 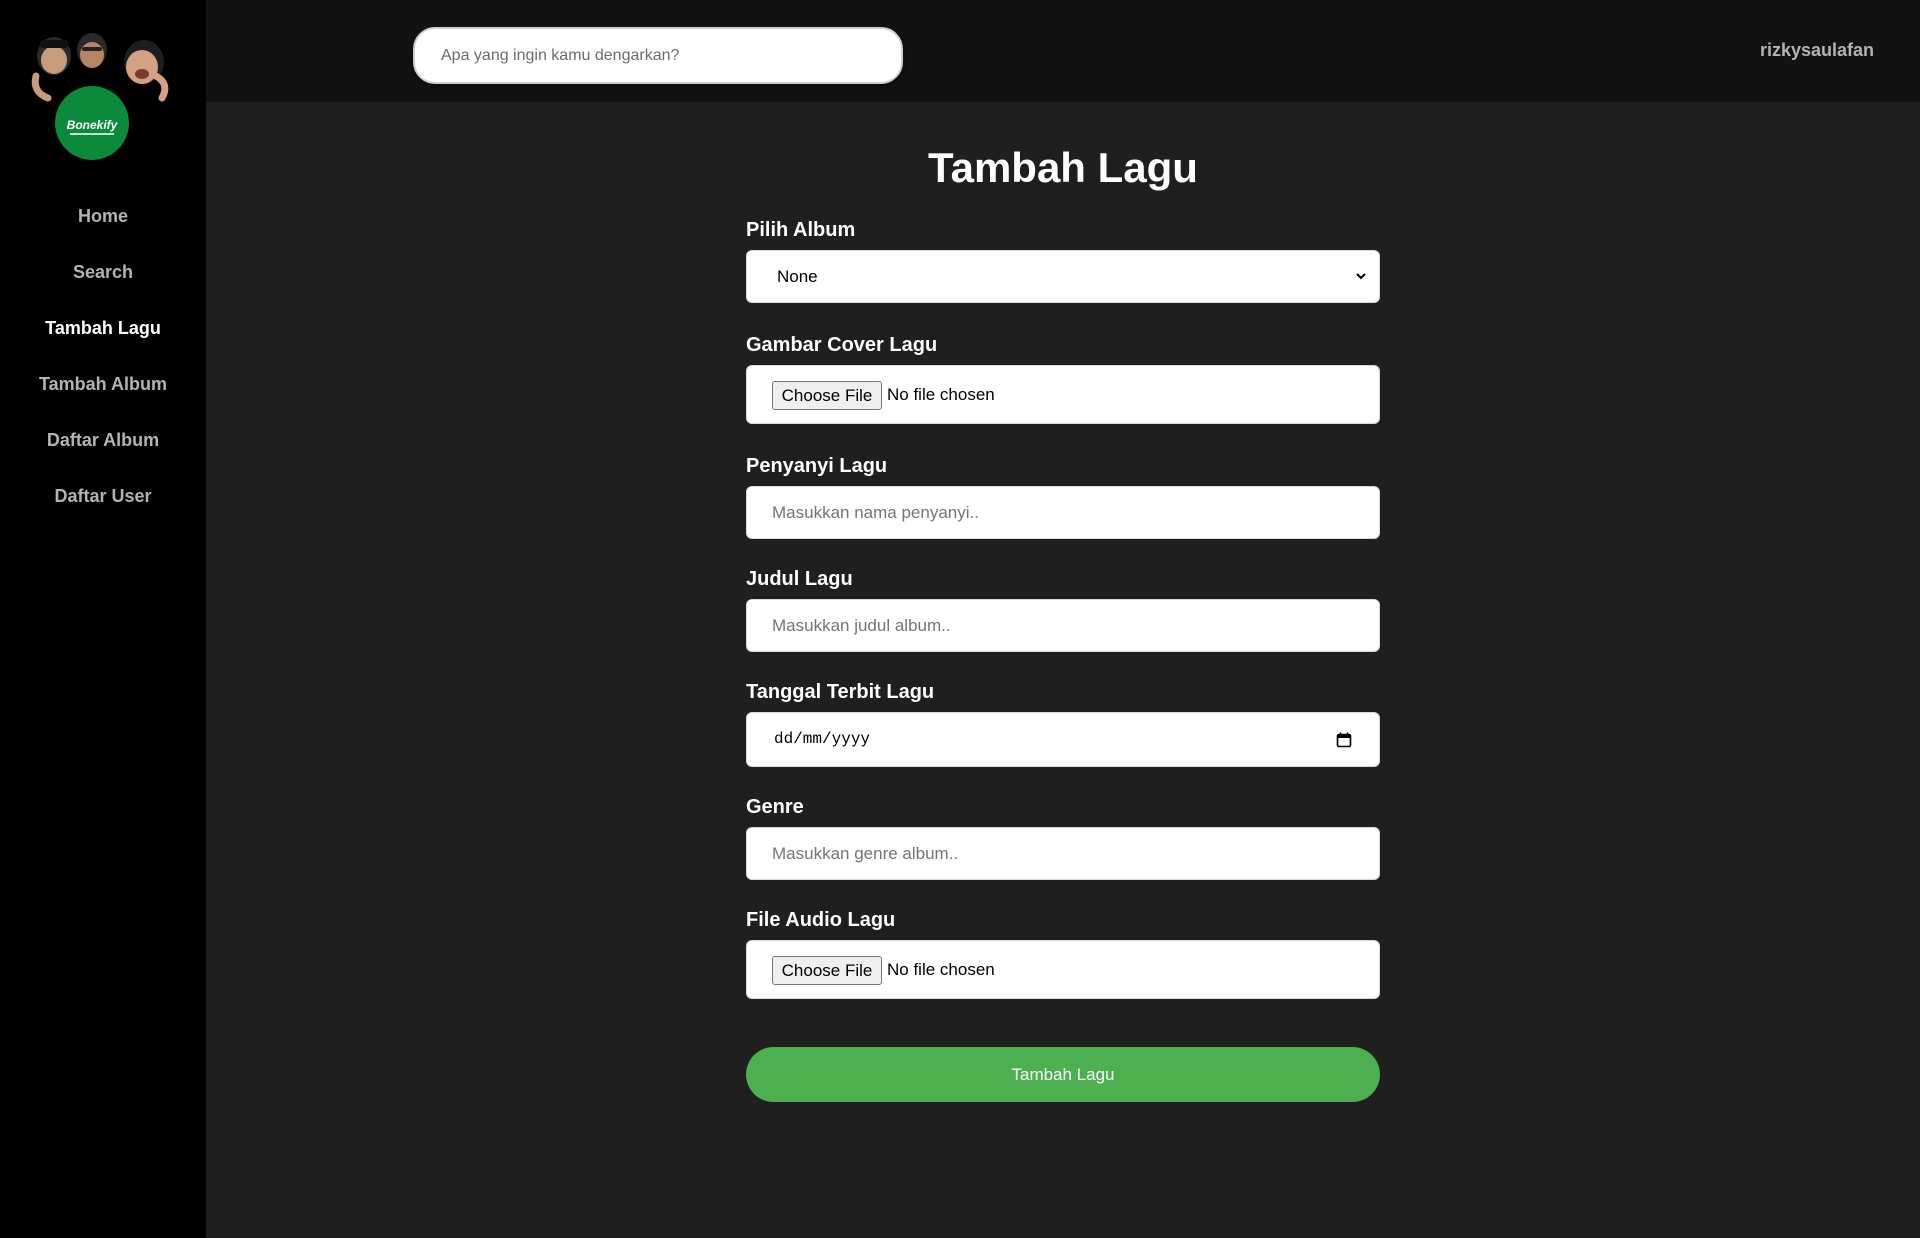 What do you see at coordinates (1063, 512) in the screenshot?
I see `singer-input` at bounding box center [1063, 512].